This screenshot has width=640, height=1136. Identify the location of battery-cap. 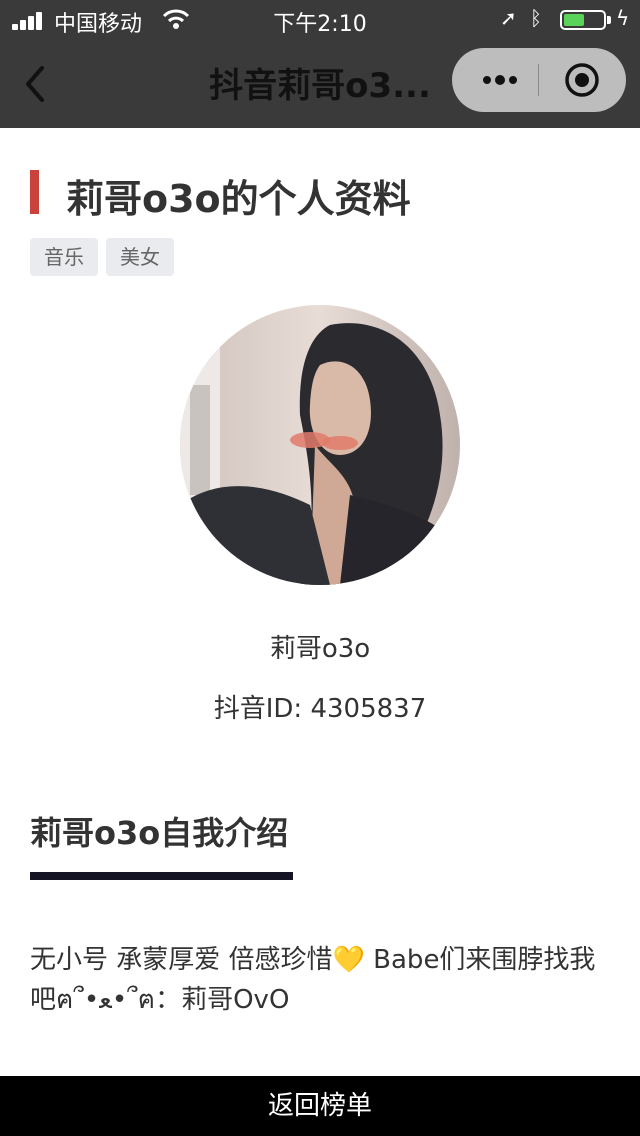
(609, 20).